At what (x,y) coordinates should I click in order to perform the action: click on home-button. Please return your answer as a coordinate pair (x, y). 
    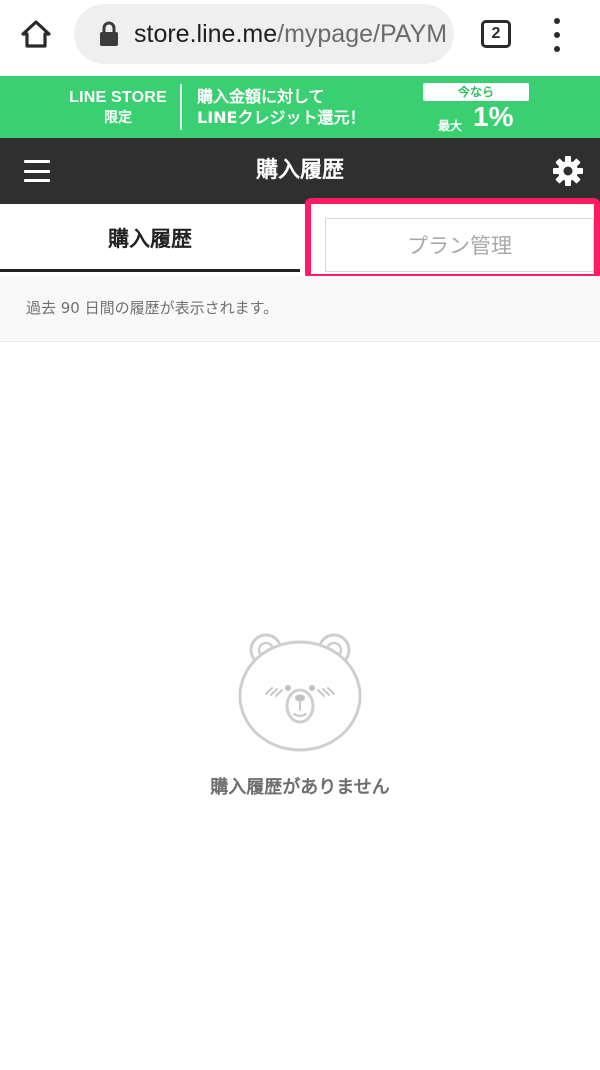
    Looking at the image, I should click on (36, 34).